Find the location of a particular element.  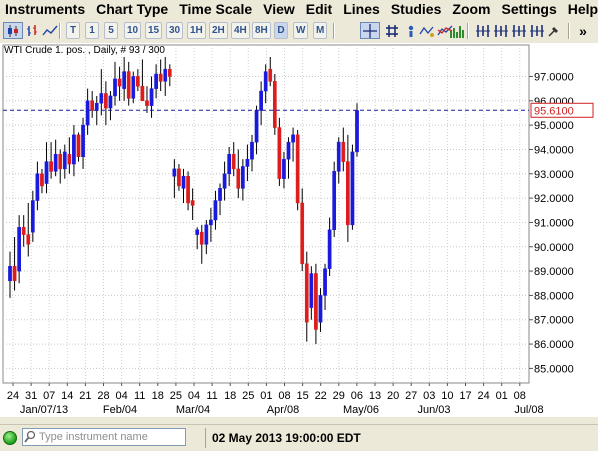

menu-help: Help is located at coordinates (580, 9).